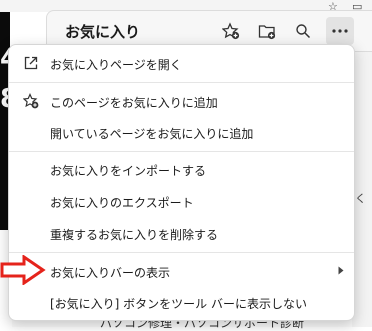  Describe the element at coordinates (178, 304) in the screenshot. I see `menu-item-label: [お気に入り] ボタンをツール バーに表示しない` at that location.